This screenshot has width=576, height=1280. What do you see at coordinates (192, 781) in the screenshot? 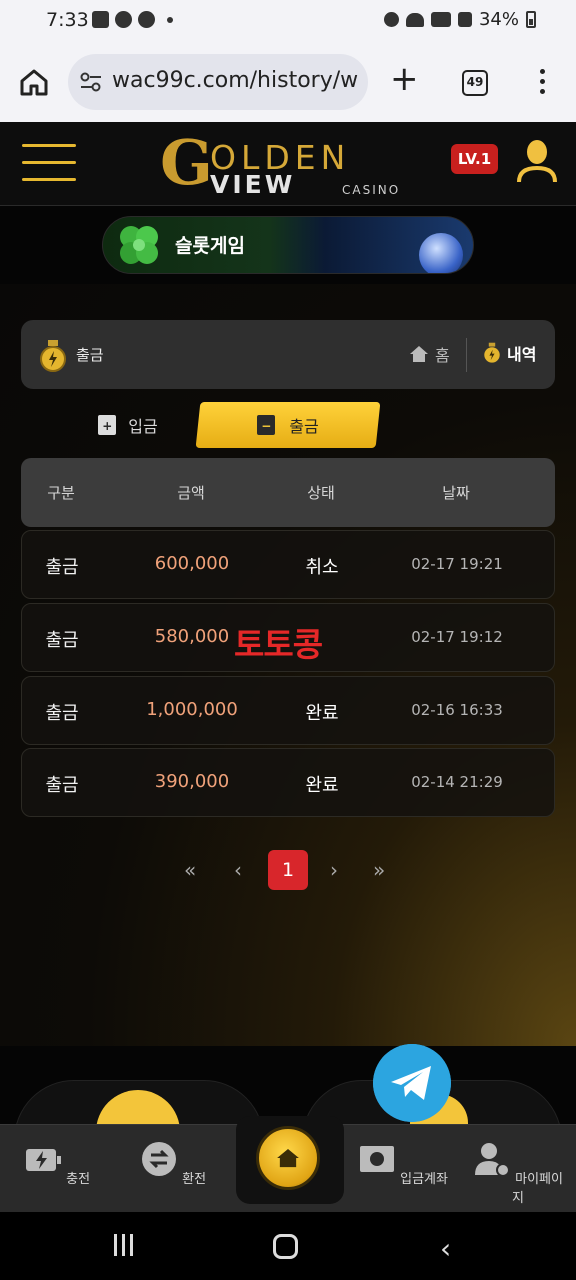
I see `row-amount: 390,000` at bounding box center [192, 781].